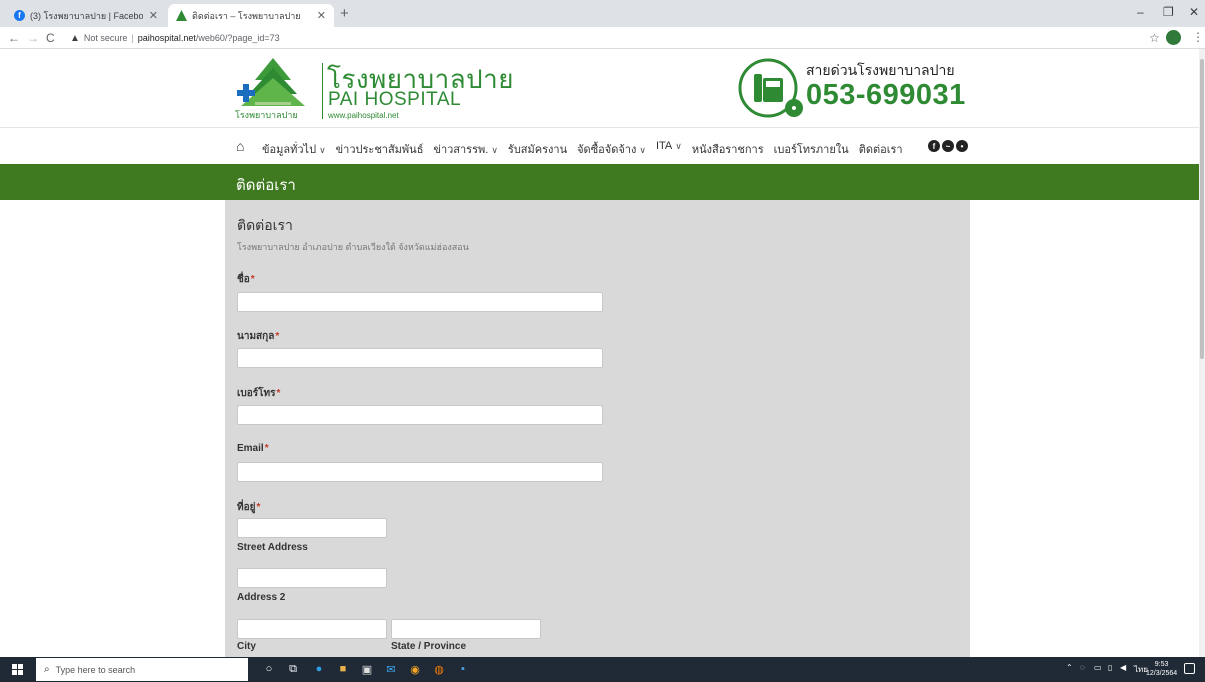 The height and width of the screenshot is (682, 1205). What do you see at coordinates (105, 38) in the screenshot?
I see `security-label: Not secure` at bounding box center [105, 38].